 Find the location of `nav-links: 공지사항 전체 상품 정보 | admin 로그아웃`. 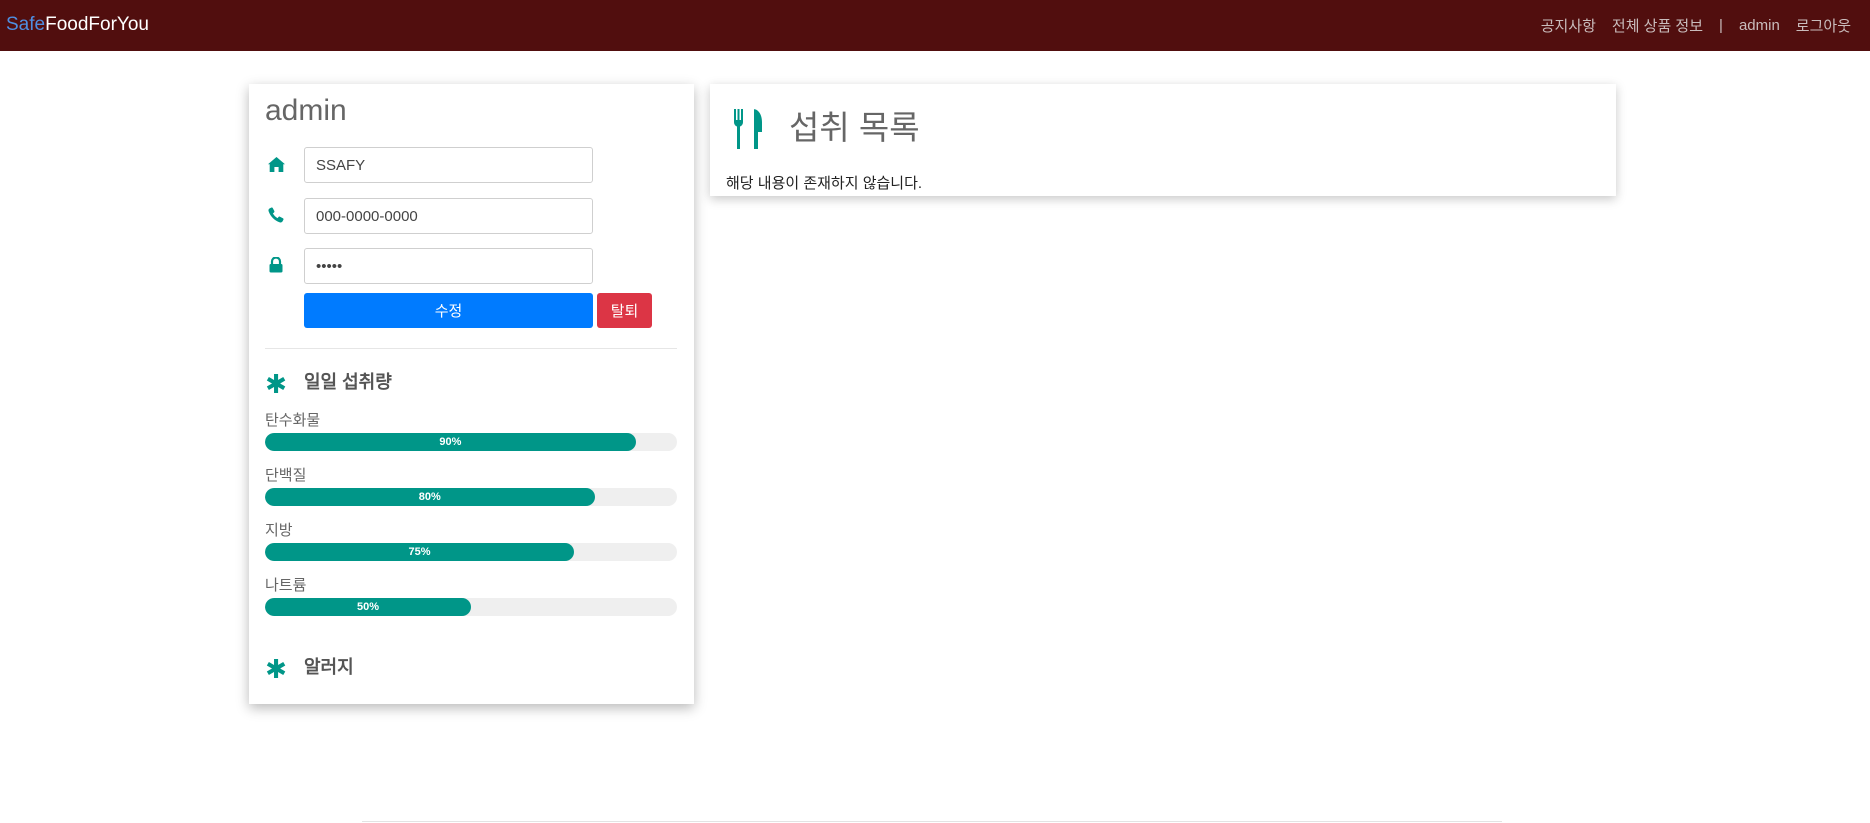

nav-links: 공지사항 전체 상품 정보 | admin 로그아웃 is located at coordinates (1696, 25).